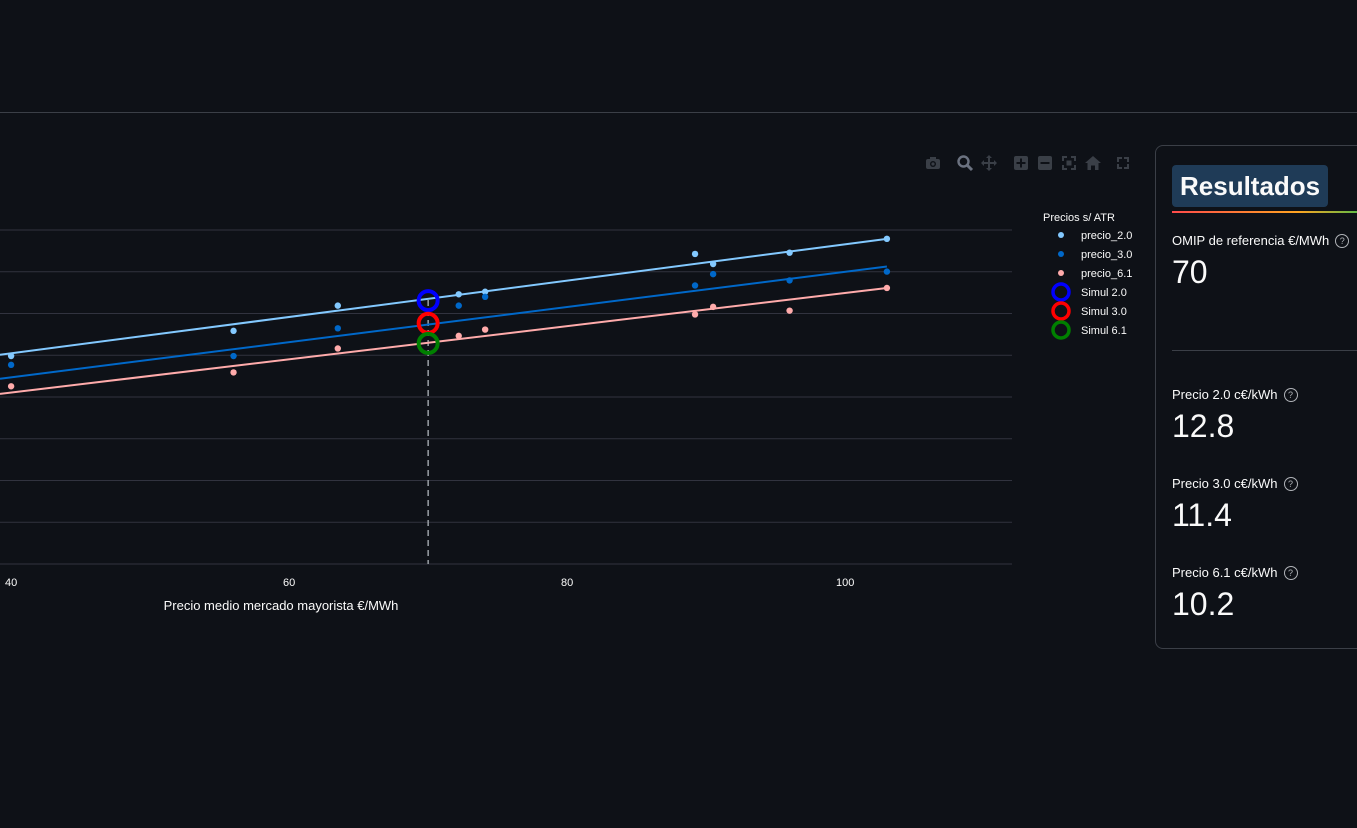 This screenshot has width=1357, height=828. Describe the element at coordinates (1104, 312) in the screenshot. I see `legend-label: Simul 3.0` at that location.